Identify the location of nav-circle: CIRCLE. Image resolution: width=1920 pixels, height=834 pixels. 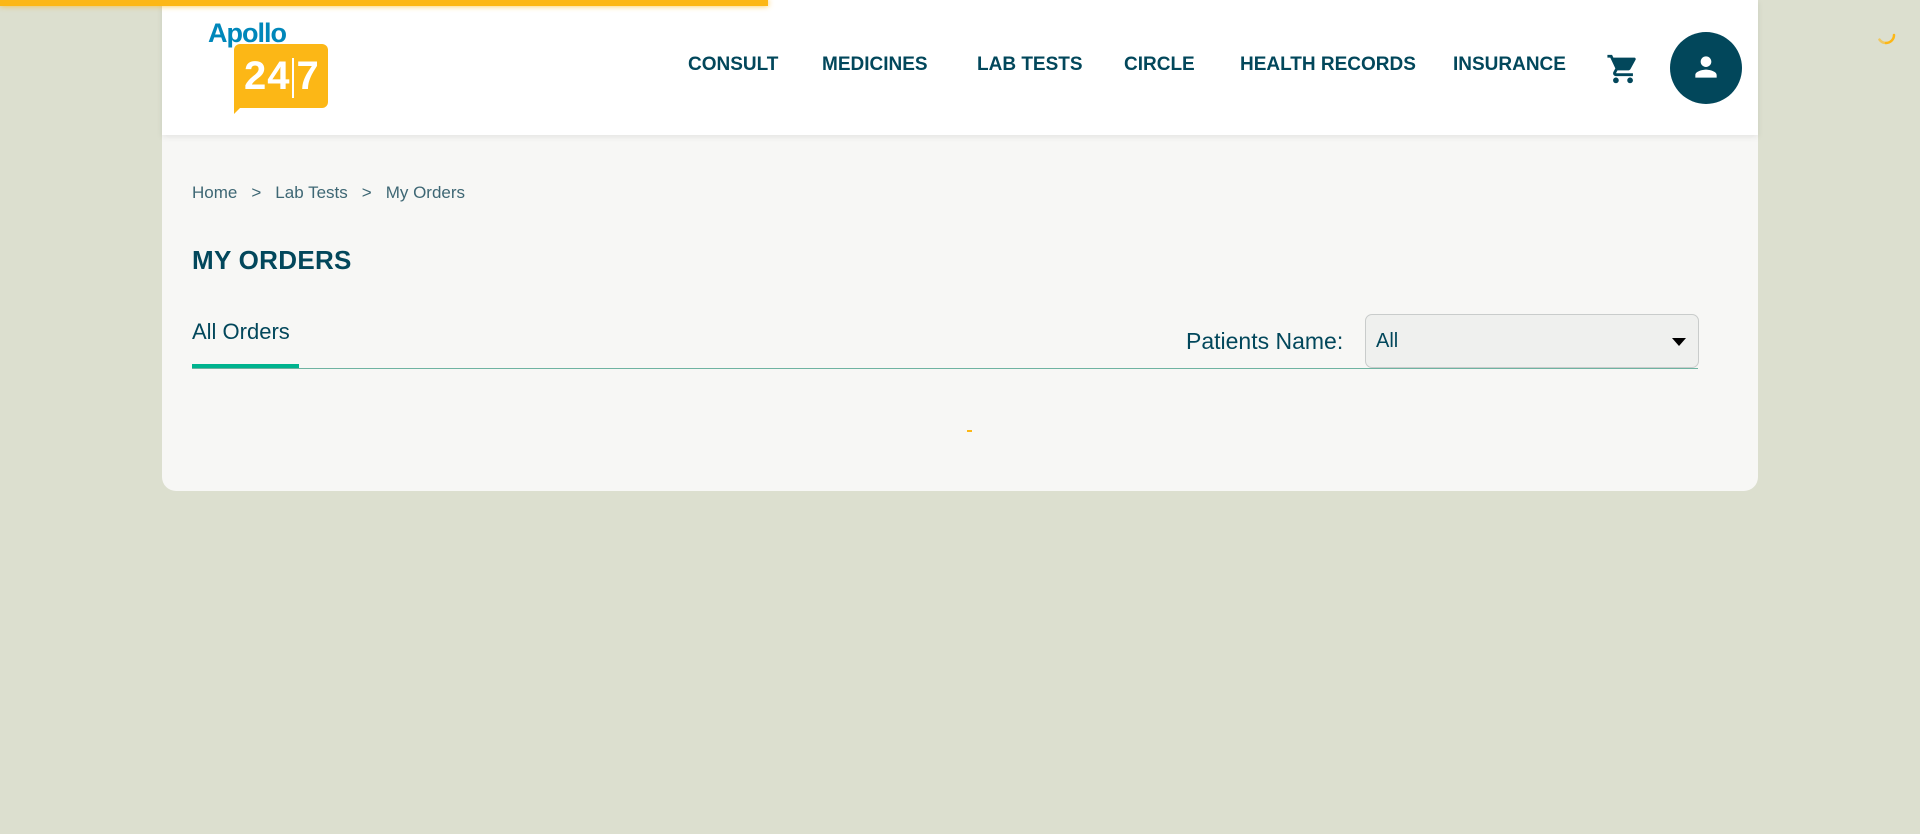
(1159, 65).